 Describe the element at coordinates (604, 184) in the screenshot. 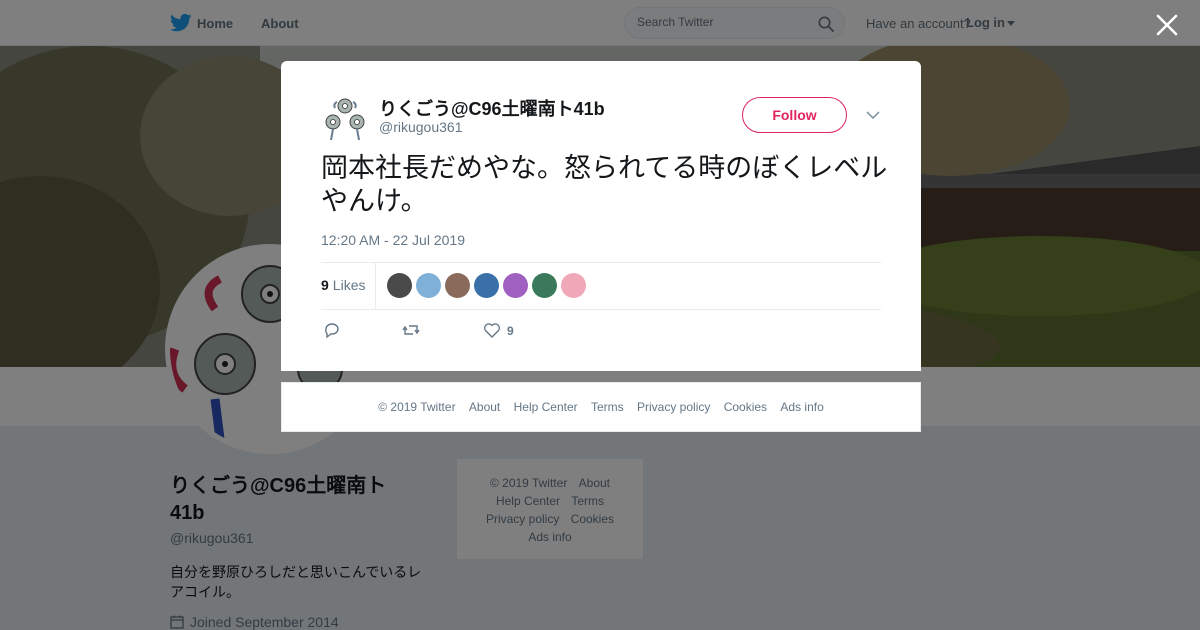

I see `tweet-text: 岡本社長だめやな。怒られてる時のぼくレベルやんけ。` at that location.